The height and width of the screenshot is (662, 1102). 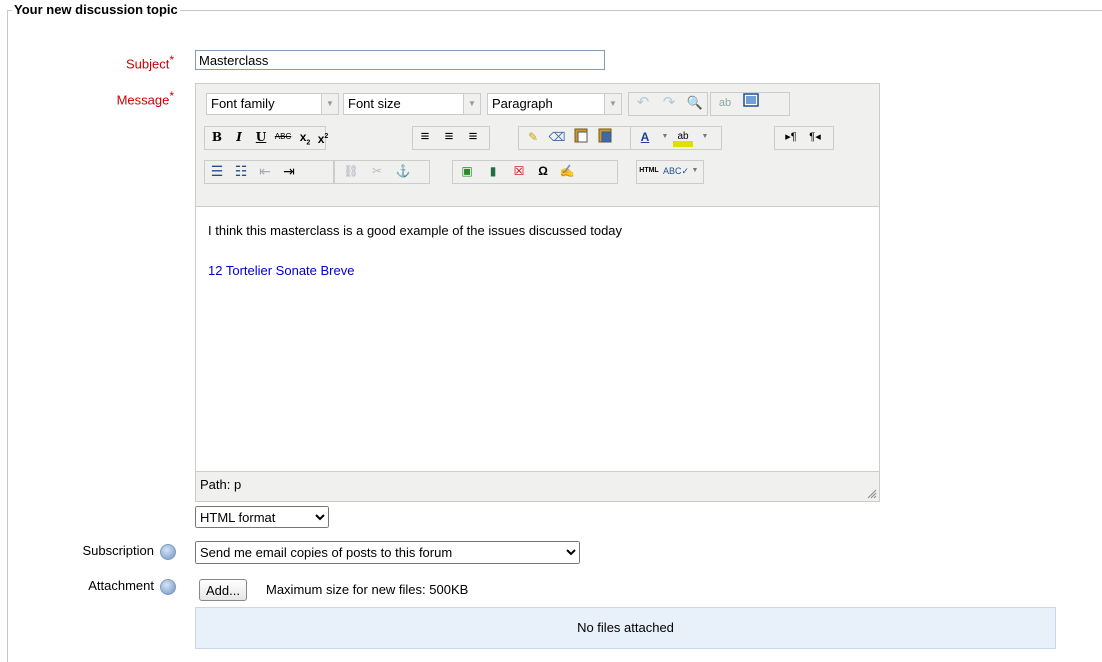 What do you see at coordinates (221, 484) in the screenshot?
I see `editor-path: Path: p` at bounding box center [221, 484].